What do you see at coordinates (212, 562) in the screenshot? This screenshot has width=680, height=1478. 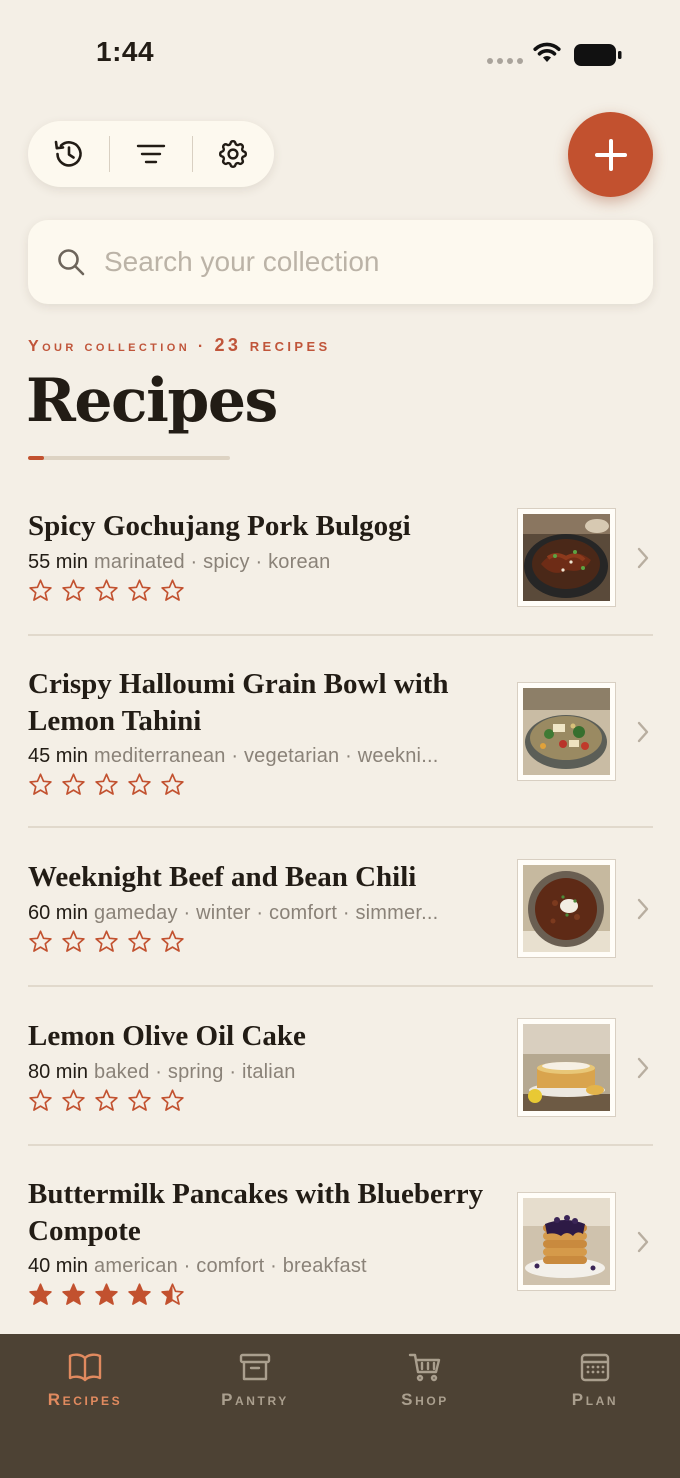 I see `recipe-tags: marinated · spicy · korean` at bounding box center [212, 562].